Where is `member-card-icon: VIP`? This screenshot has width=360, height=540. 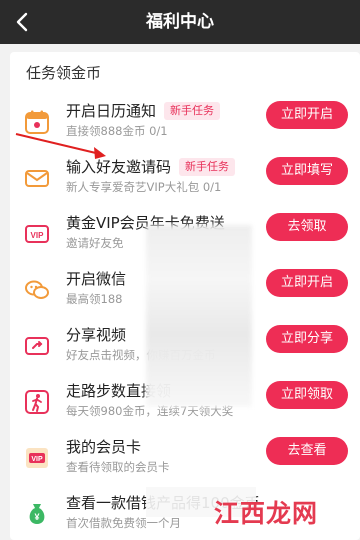 member-card-icon: VIP is located at coordinates (37, 458).